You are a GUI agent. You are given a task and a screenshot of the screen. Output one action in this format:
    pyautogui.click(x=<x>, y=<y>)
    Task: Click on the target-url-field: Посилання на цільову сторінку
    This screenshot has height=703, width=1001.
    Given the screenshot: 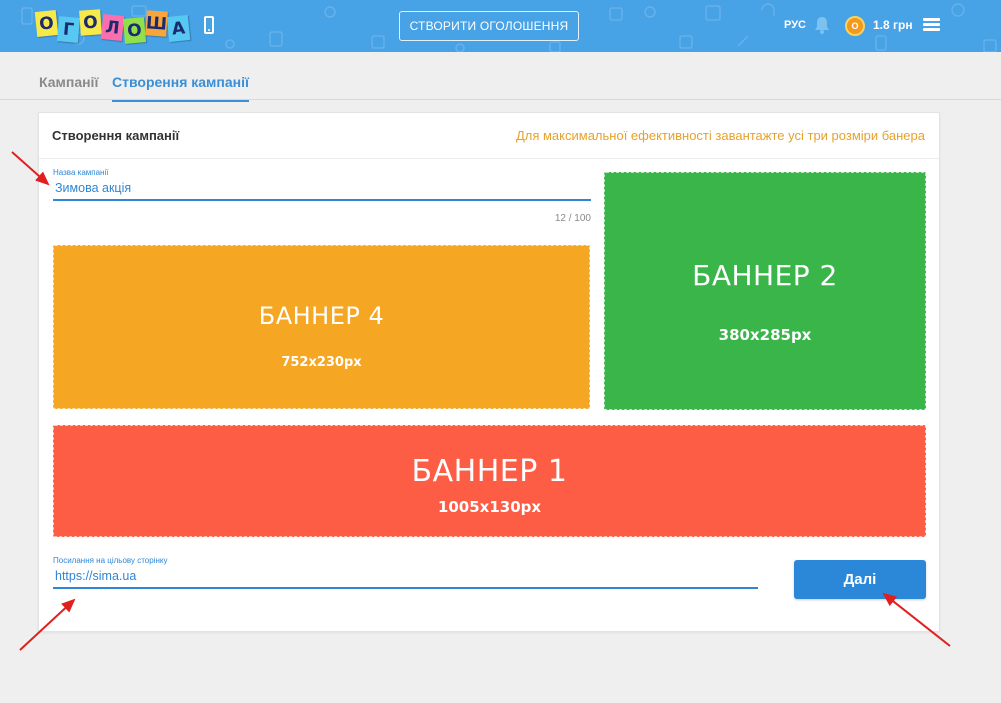 What is the action you would take?
    pyautogui.click(x=405, y=572)
    